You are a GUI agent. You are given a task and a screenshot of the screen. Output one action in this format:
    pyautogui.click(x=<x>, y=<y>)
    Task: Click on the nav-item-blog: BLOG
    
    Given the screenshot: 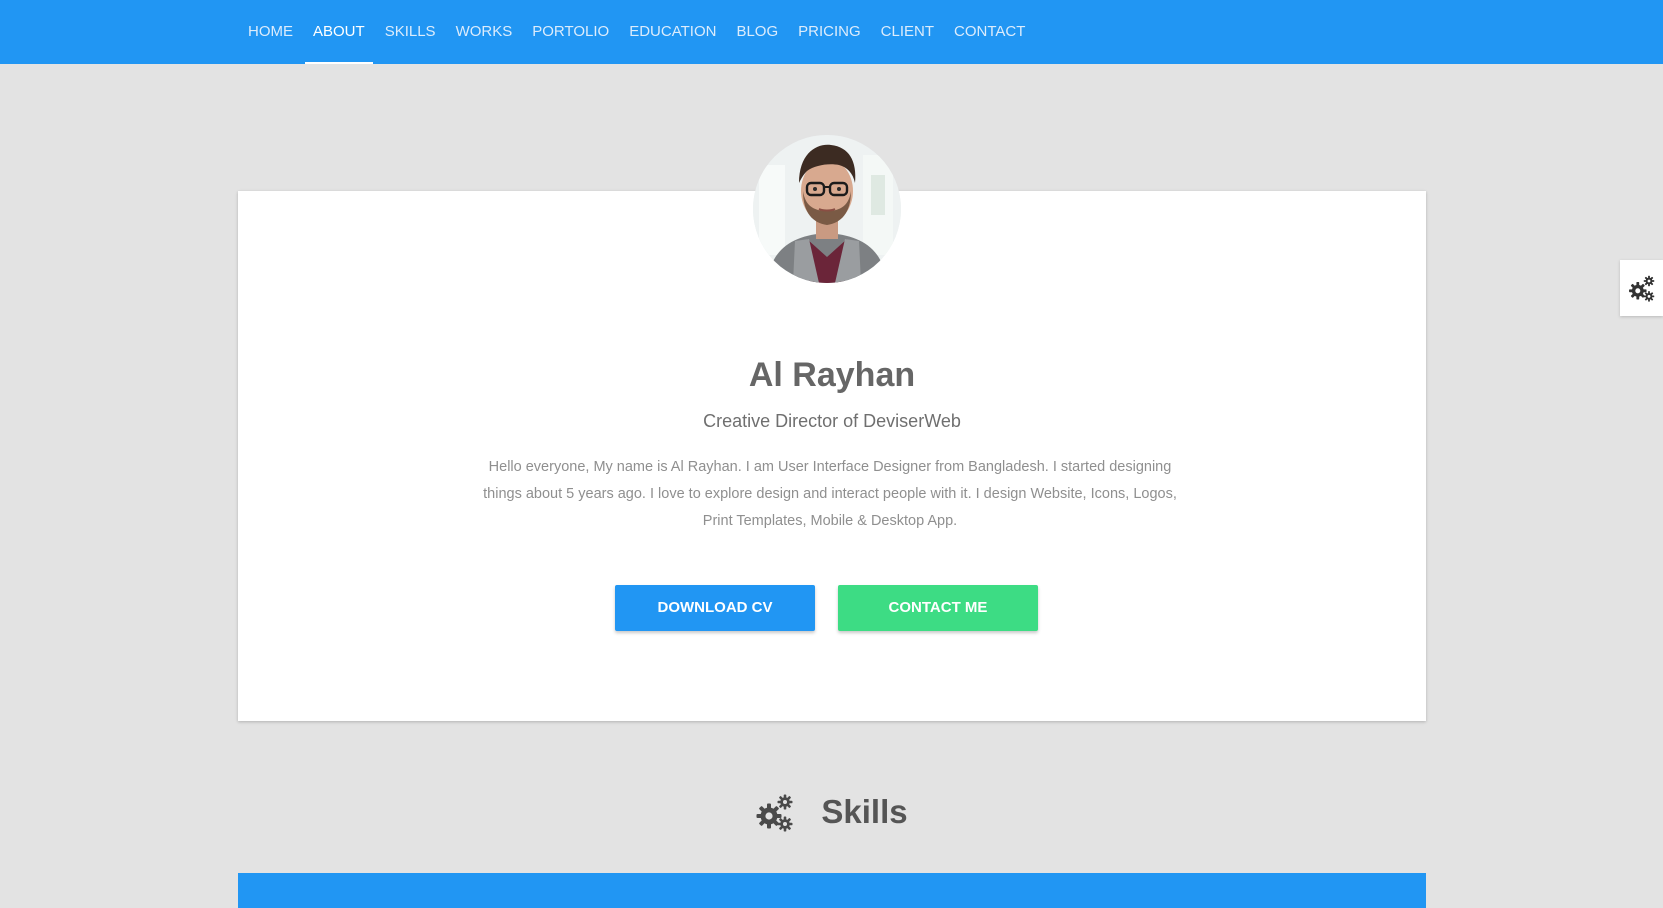 What is the action you would take?
    pyautogui.click(x=757, y=32)
    